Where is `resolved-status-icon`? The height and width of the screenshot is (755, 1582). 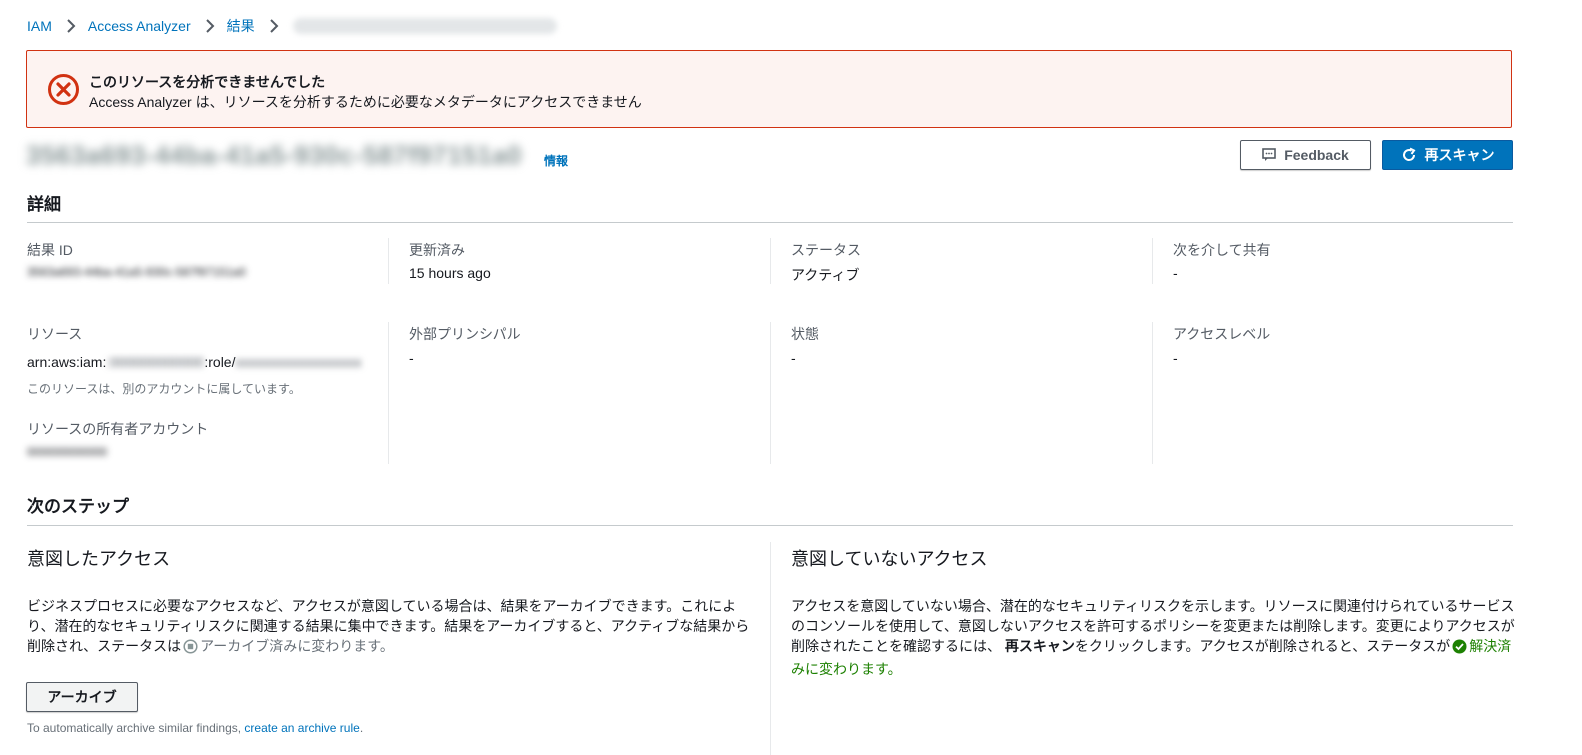 resolved-status-icon is located at coordinates (1459, 649).